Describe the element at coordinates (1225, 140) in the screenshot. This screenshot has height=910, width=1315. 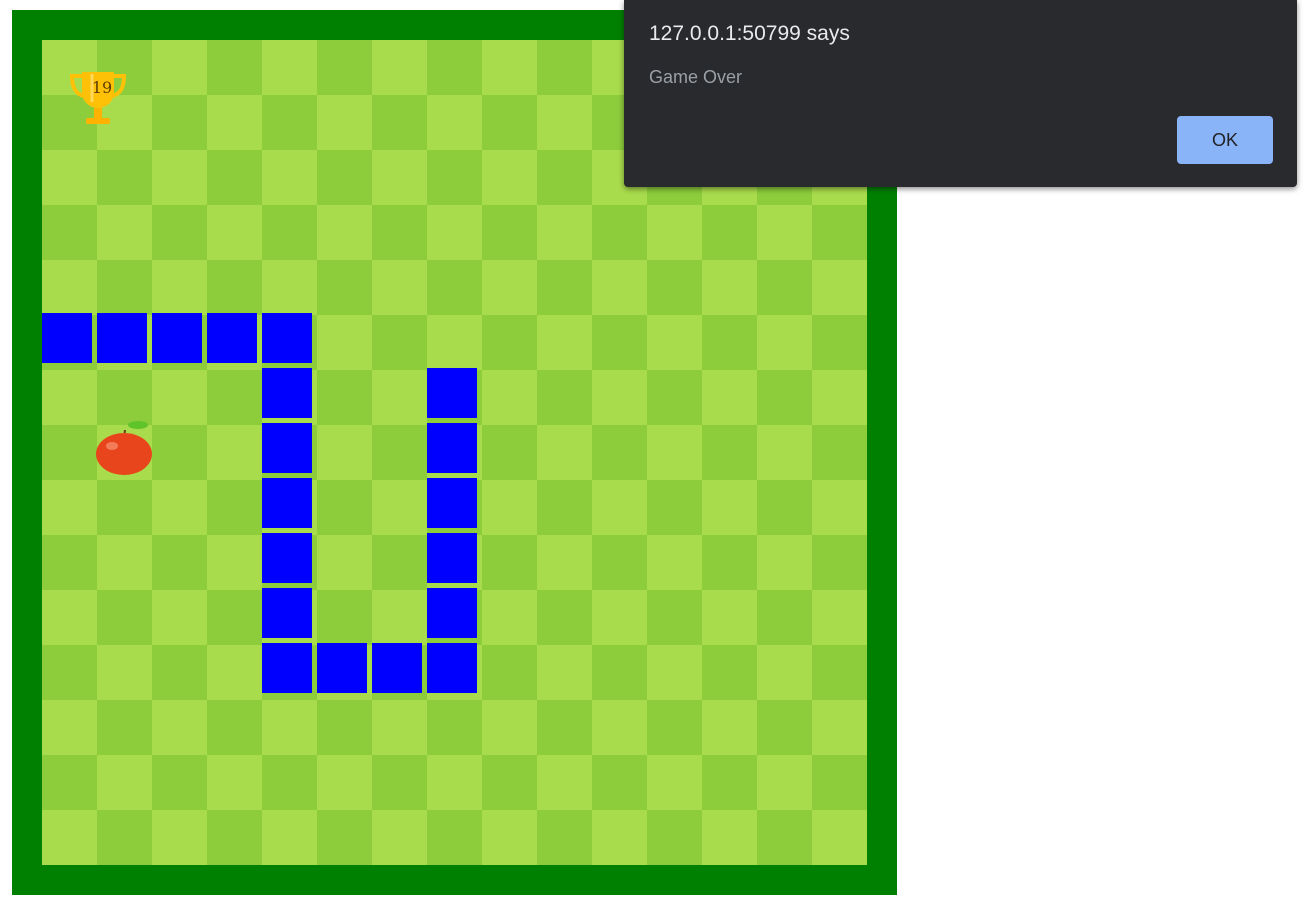
I see `ok-button: OK` at that location.